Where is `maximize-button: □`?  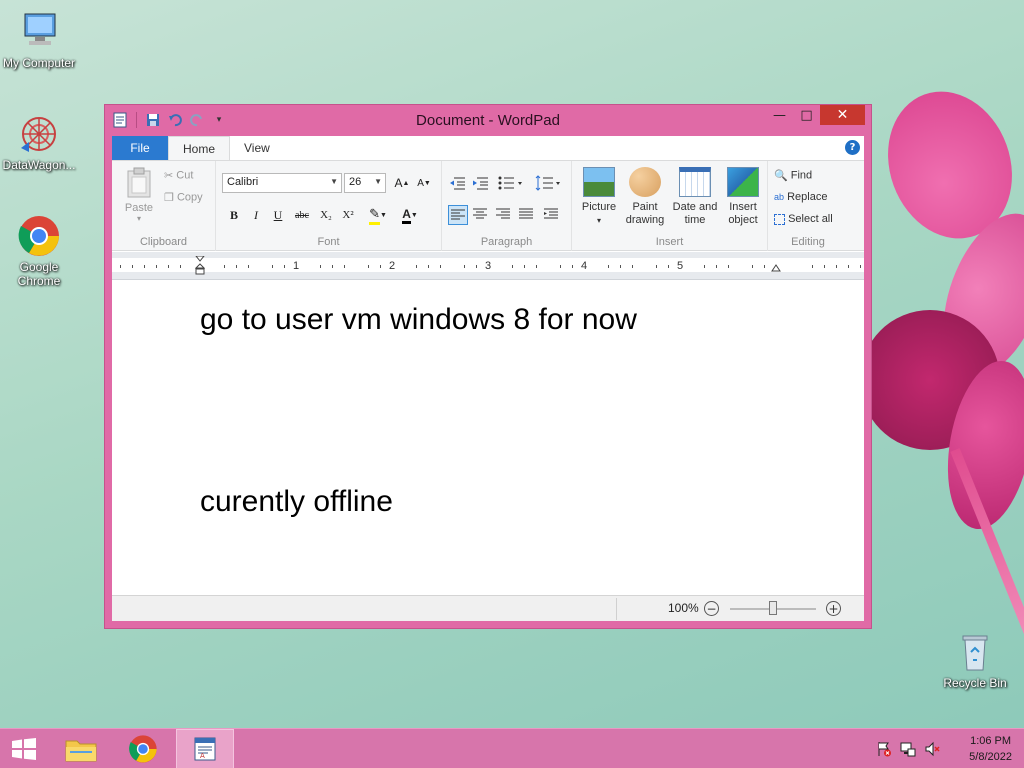 maximize-button: □ is located at coordinates (806, 115).